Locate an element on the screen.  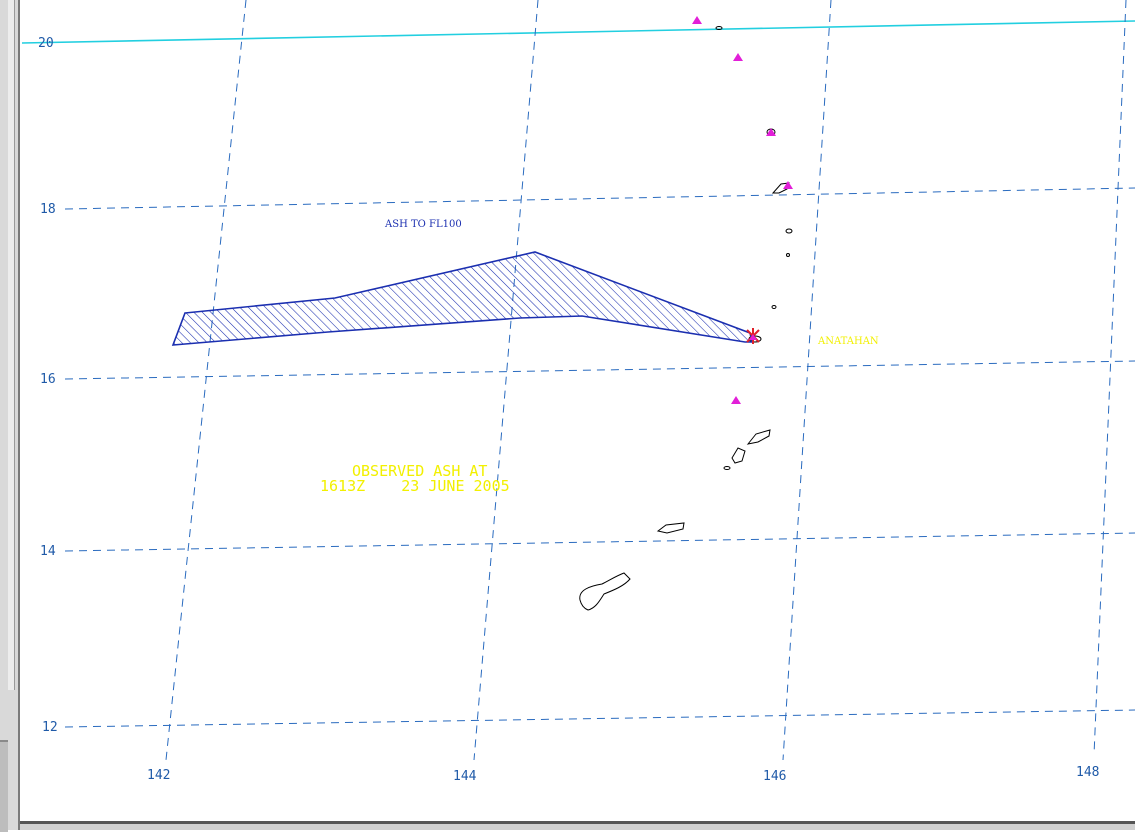
island-saipan is located at coordinates (758, 437).